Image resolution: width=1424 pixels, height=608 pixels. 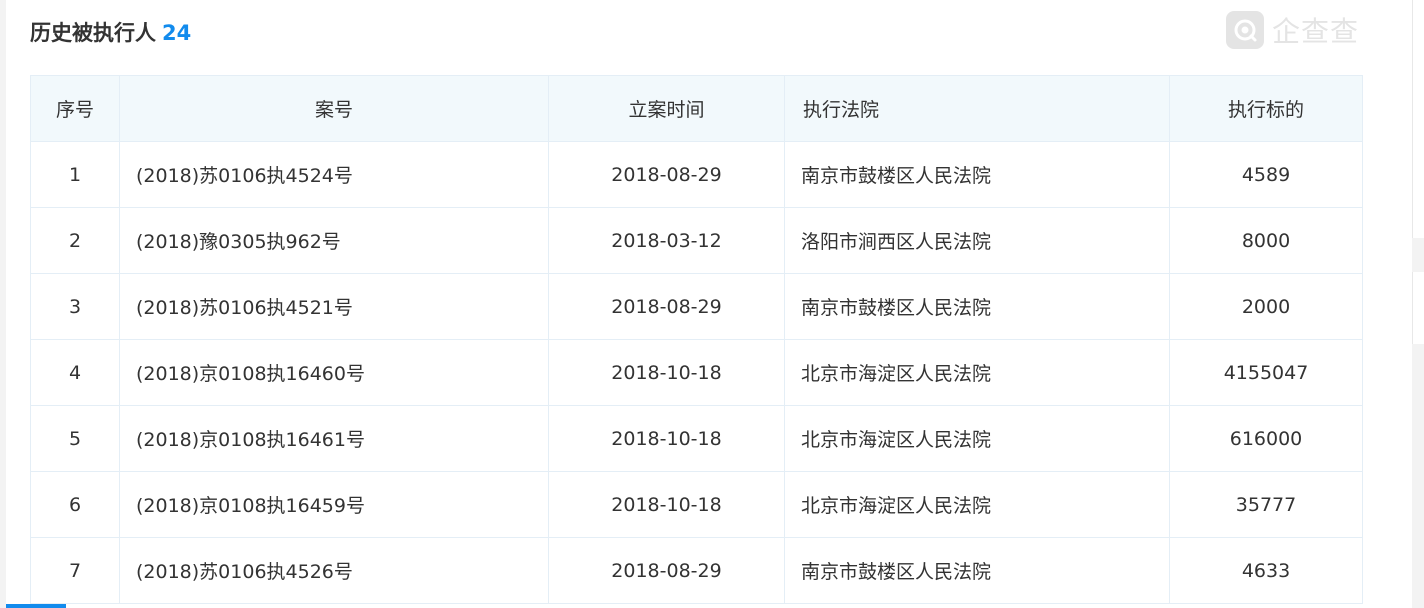 What do you see at coordinates (1418, 119) in the screenshot?
I see `adjacent-panel-top` at bounding box center [1418, 119].